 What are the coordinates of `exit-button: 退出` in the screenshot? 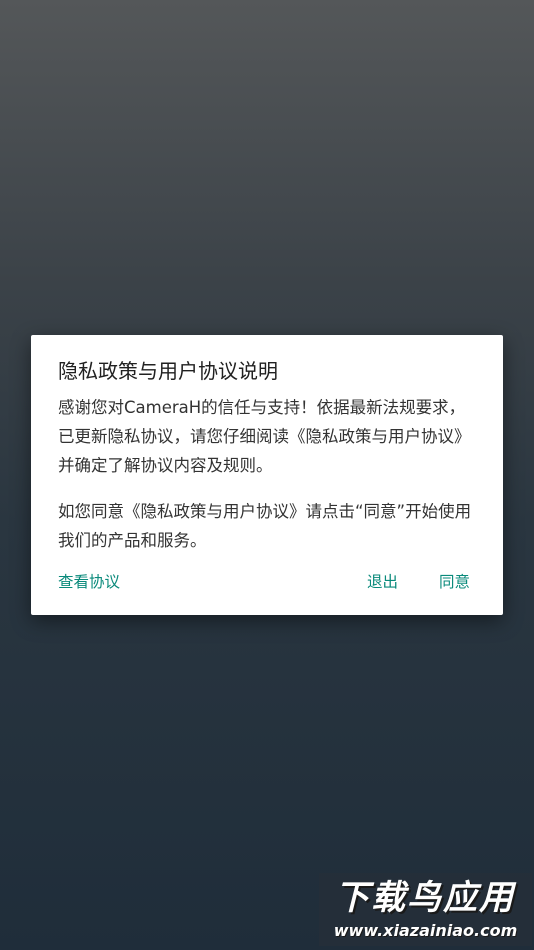 It's located at (382, 582).